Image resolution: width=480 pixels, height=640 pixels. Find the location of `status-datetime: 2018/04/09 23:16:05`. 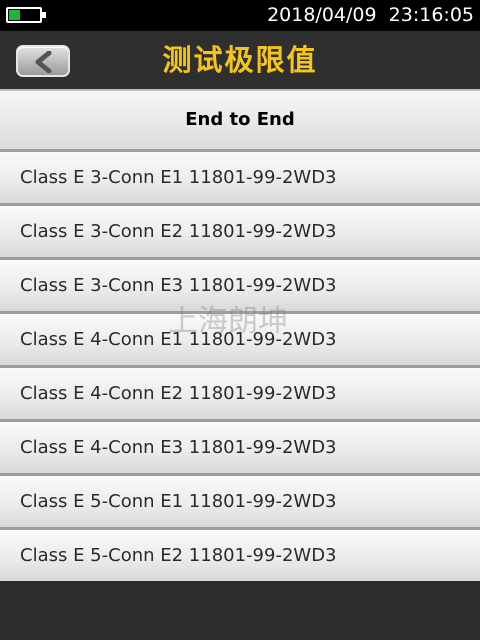

status-datetime: 2018/04/09 23:16:05 is located at coordinates (370, 15).